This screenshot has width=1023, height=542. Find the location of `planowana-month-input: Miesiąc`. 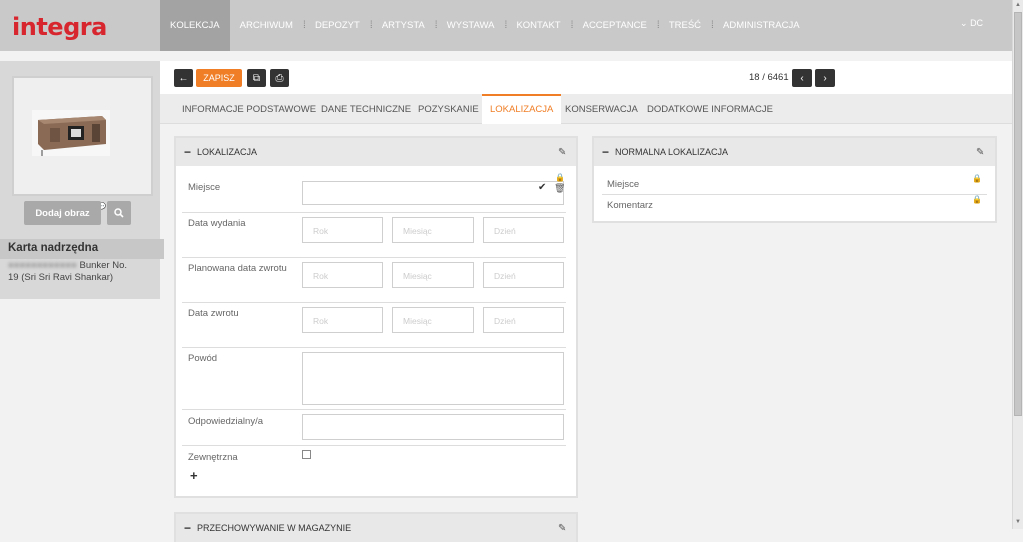

planowana-month-input: Miesiąc is located at coordinates (433, 275).